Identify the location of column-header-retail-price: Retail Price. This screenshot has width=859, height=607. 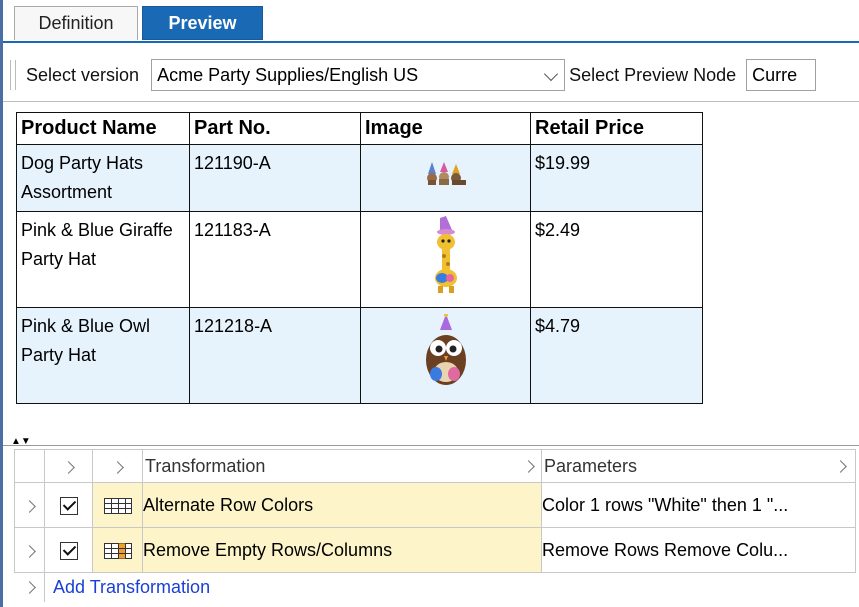
(616, 128).